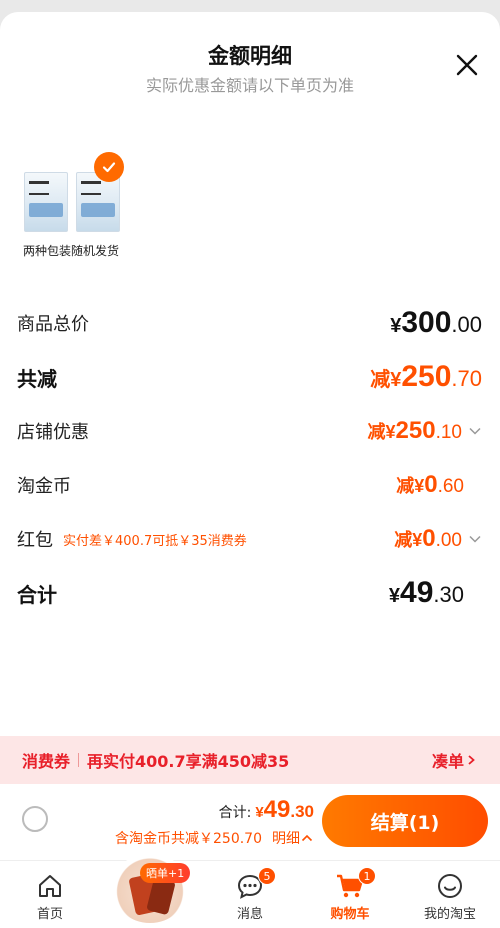 This screenshot has height=928, width=500. Describe the element at coordinates (250, 894) in the screenshot. I see `tab-messages: 5 消息` at that location.